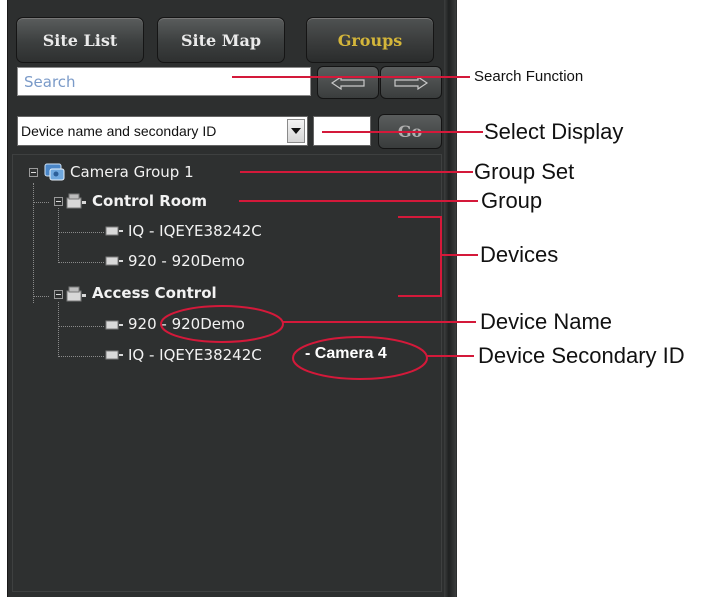 This screenshot has height=598, width=707. What do you see at coordinates (546, 321) in the screenshot?
I see `annotation-device-name: Device Name` at bounding box center [546, 321].